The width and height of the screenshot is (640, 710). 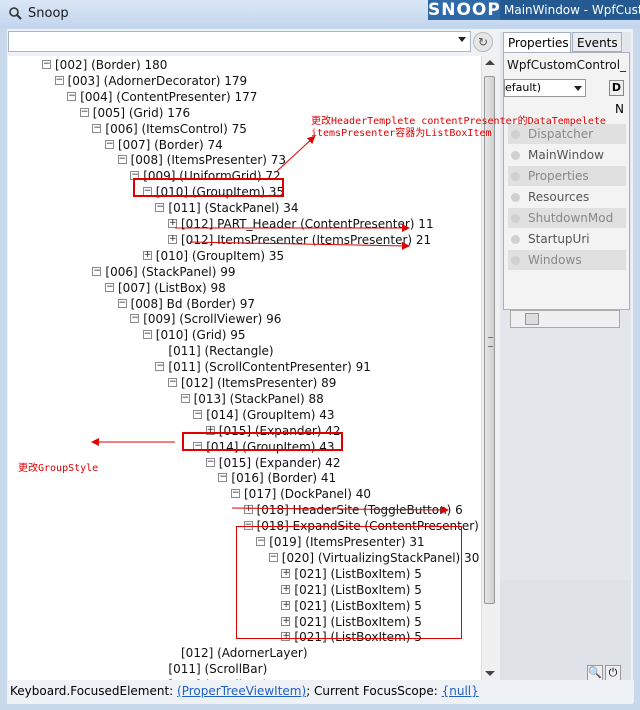 I want to click on tree-item-label: [010] (GroupItem) 35, so click(x=220, y=255).